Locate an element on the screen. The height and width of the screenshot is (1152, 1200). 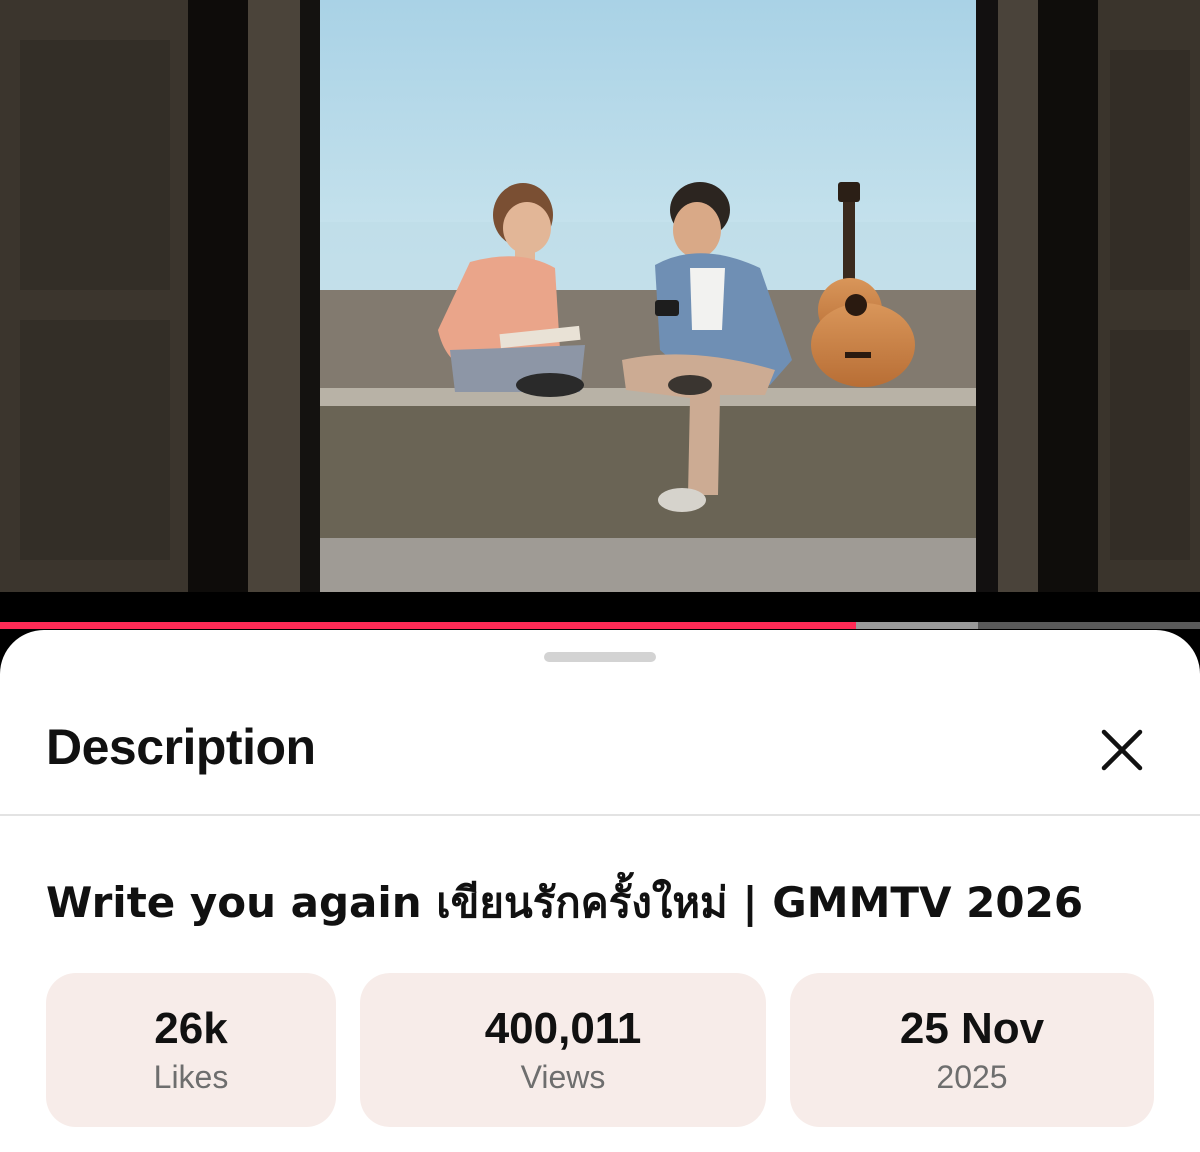
views-count: 400,011 is located at coordinates (563, 1029).